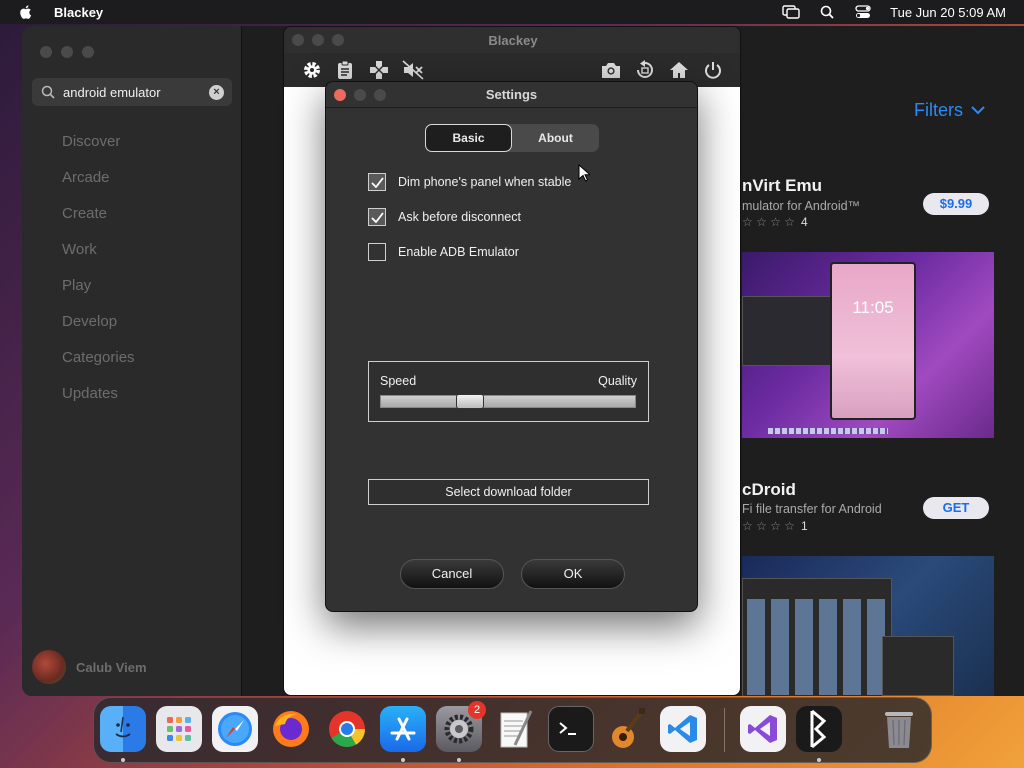 The height and width of the screenshot is (768, 1024). Describe the element at coordinates (403, 729) in the screenshot. I see `app-store-icon` at that location.